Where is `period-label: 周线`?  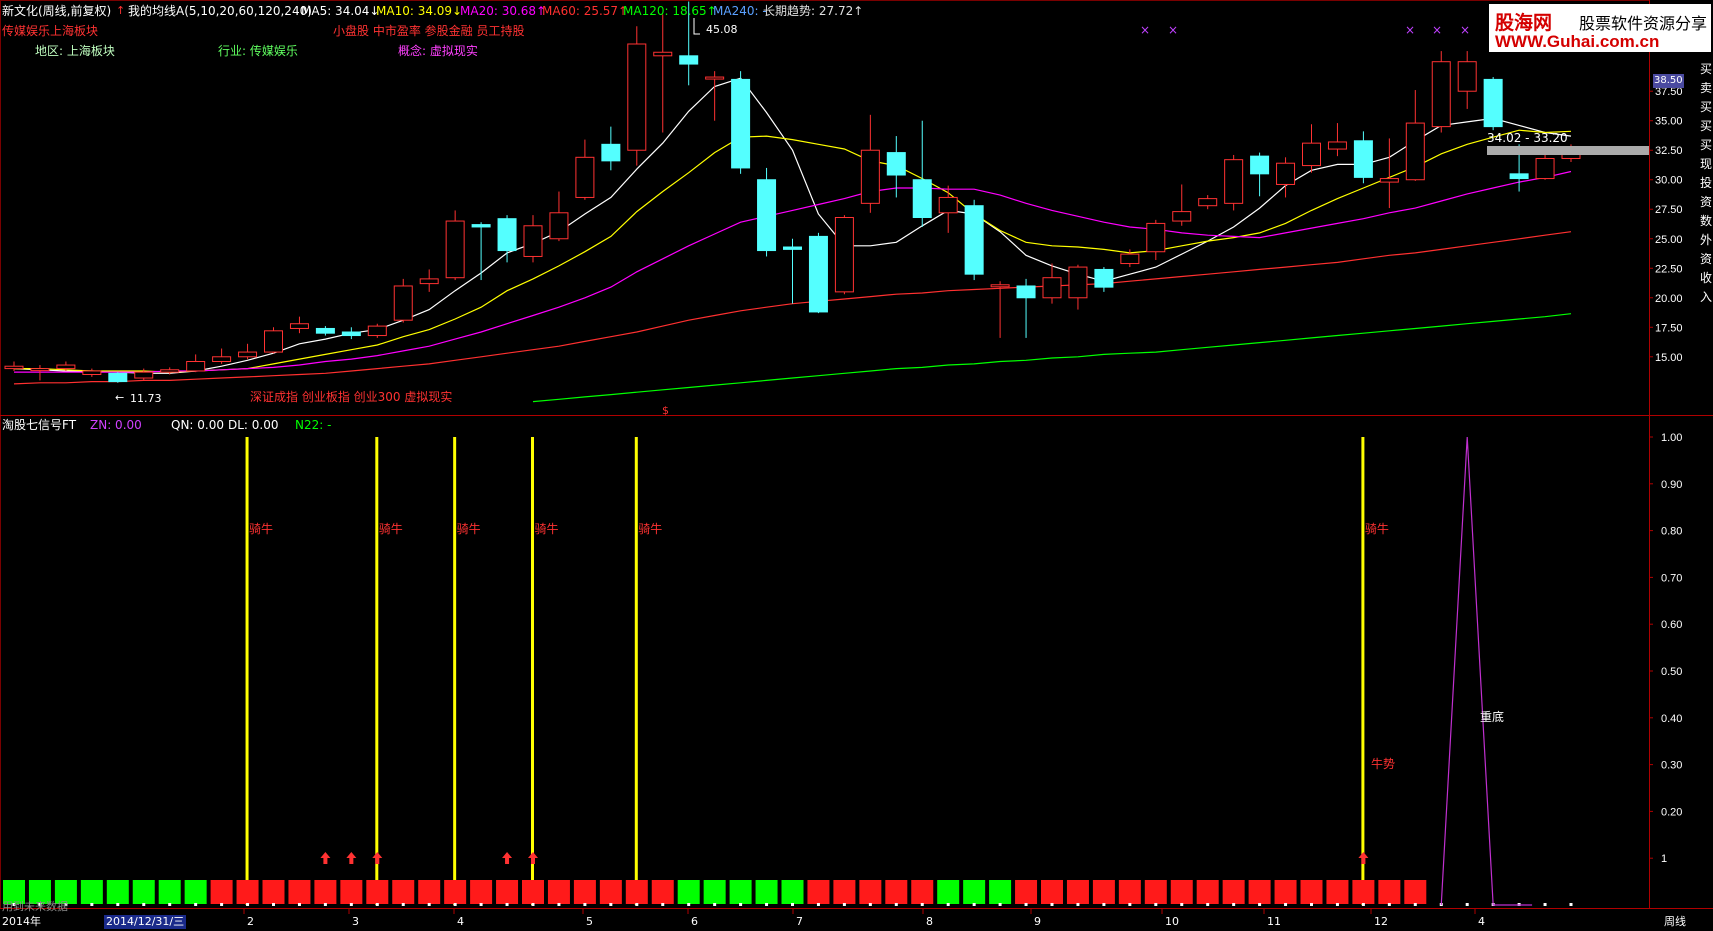
period-label: 周线 is located at coordinates (1675, 922).